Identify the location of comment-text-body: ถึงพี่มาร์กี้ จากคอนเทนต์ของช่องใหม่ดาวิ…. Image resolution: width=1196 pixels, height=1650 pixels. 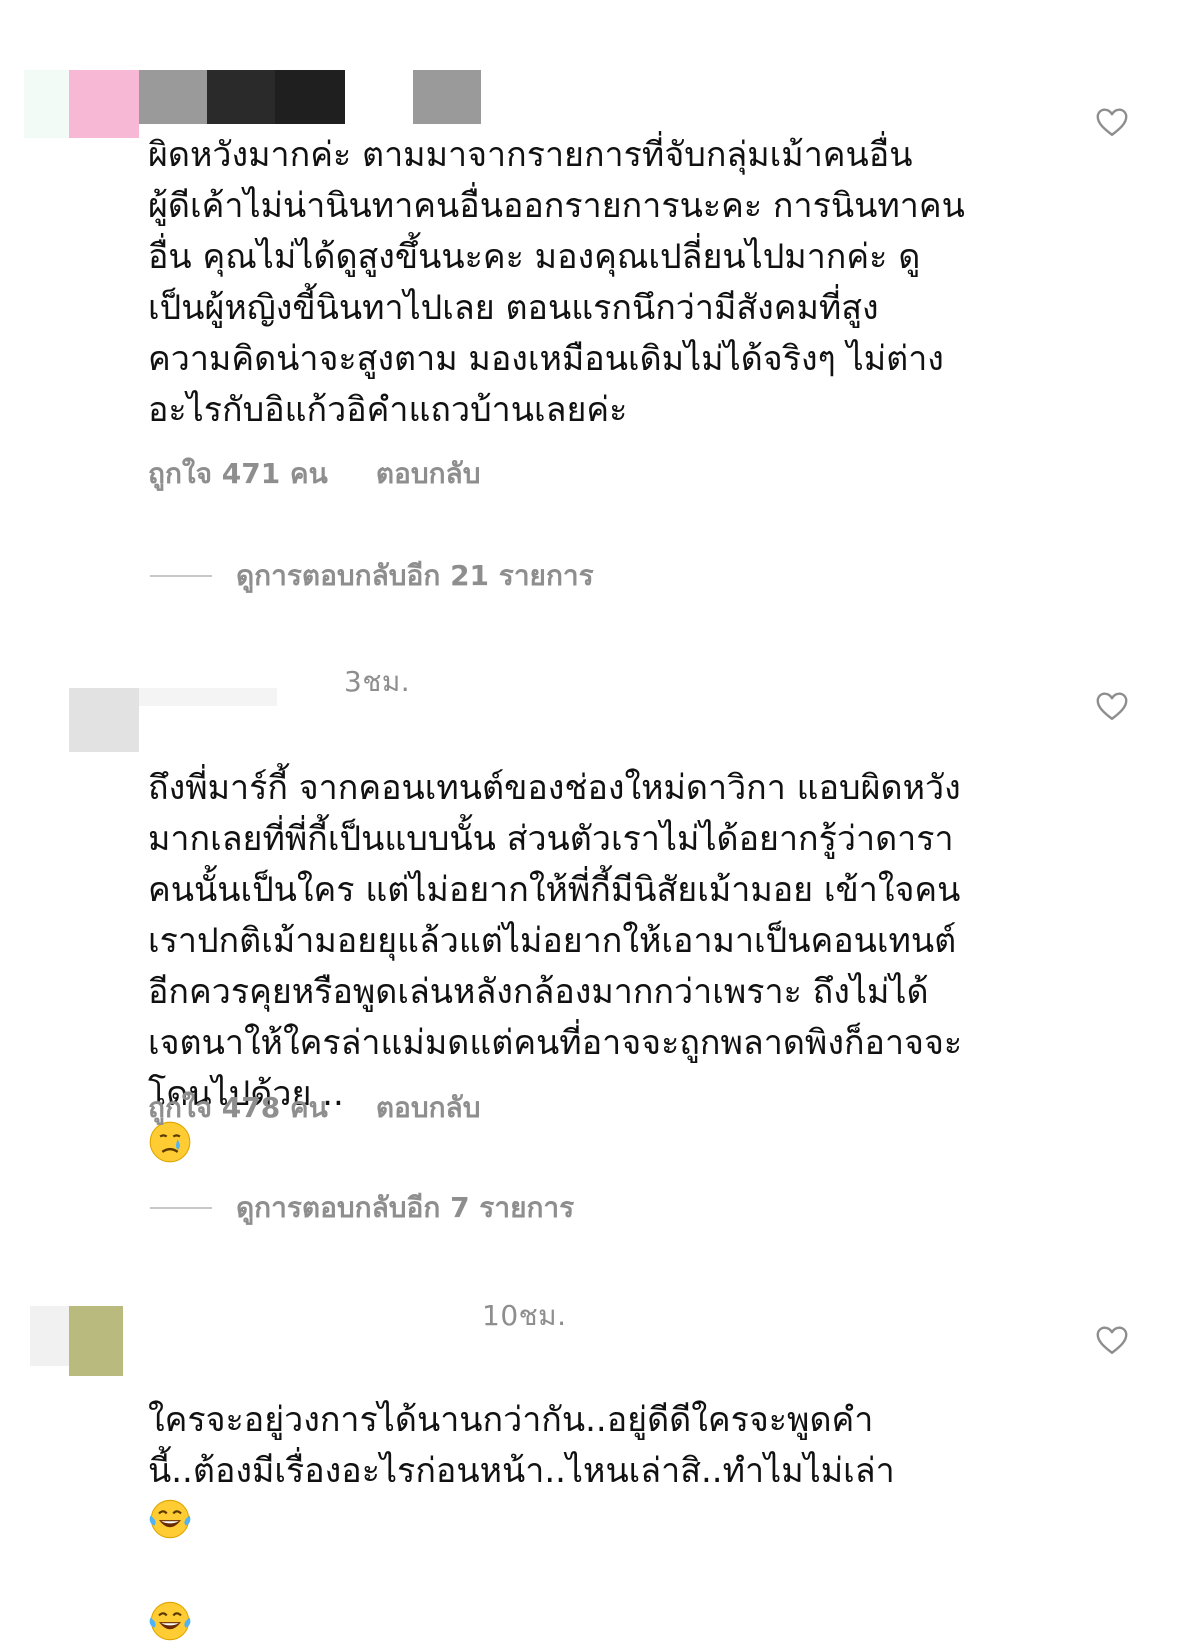
(555, 941).